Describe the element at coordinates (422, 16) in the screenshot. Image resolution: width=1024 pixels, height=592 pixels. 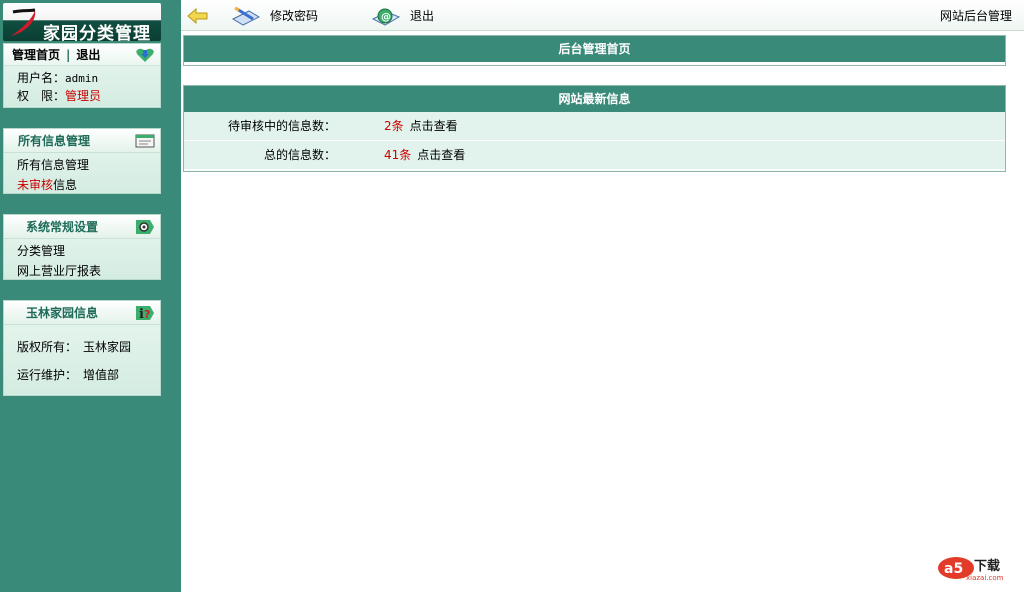
I see `topbar-logout-link: 退出` at that location.